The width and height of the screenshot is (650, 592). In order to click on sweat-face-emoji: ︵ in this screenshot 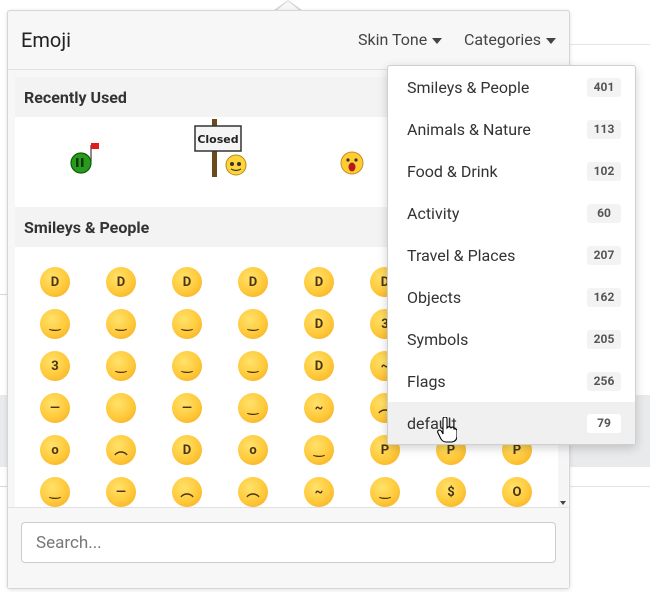, I will do `click(187, 492)`.